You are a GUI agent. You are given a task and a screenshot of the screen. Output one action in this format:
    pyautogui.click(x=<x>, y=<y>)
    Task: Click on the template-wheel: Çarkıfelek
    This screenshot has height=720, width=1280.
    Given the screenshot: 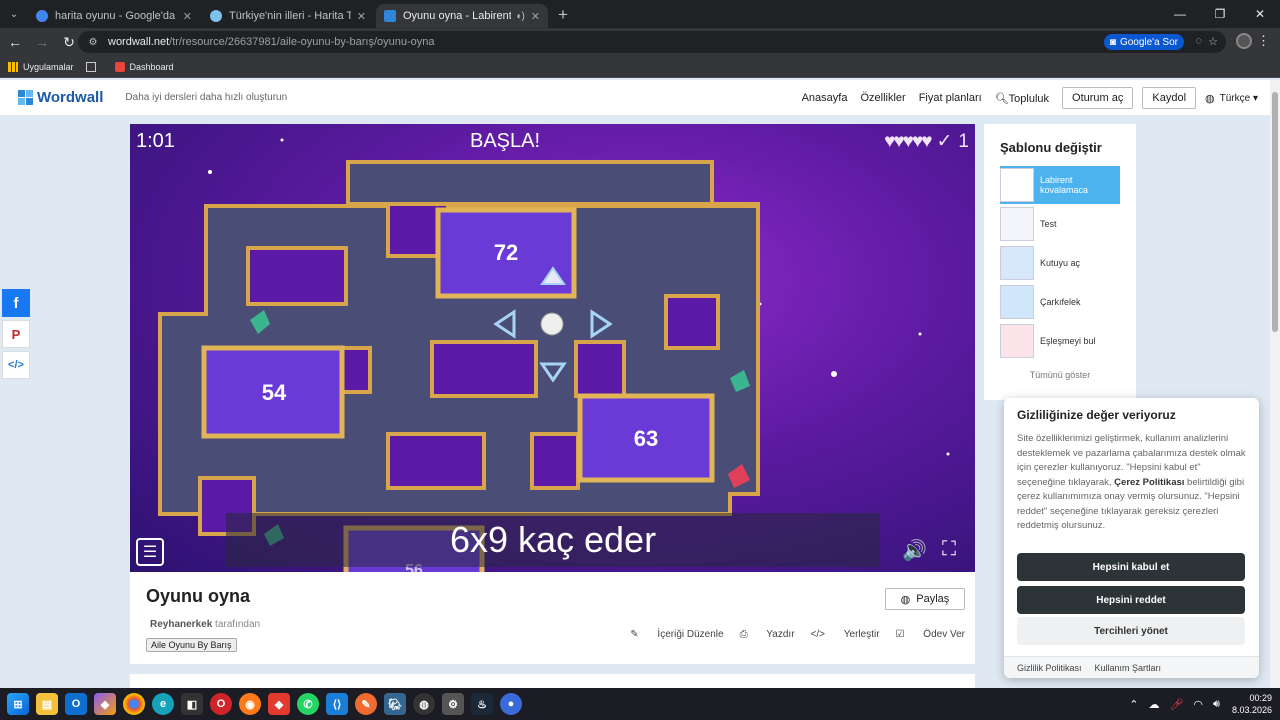 What is the action you would take?
    pyautogui.click(x=1060, y=302)
    